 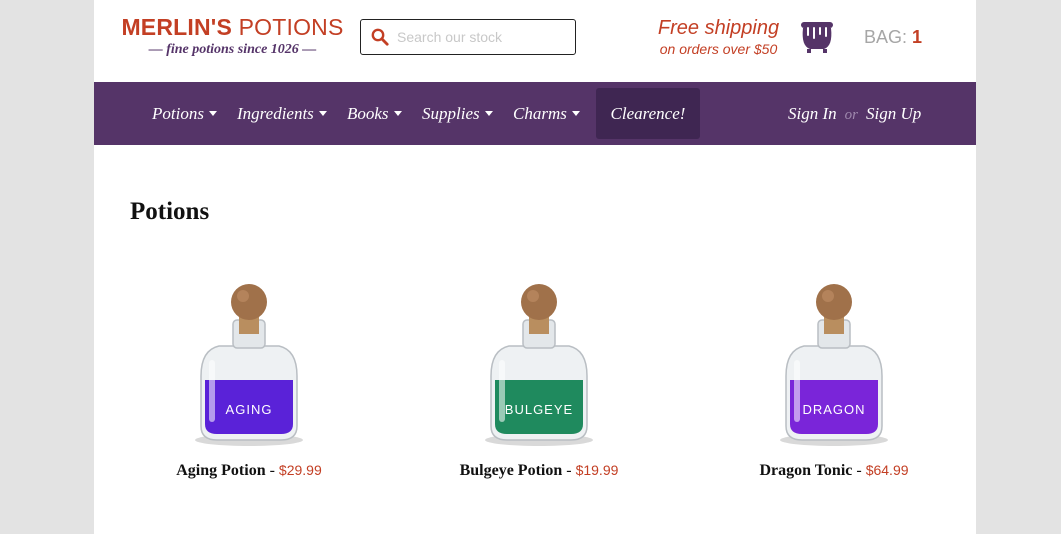 What do you see at coordinates (368, 113) in the screenshot?
I see `nav-item-label: Books` at bounding box center [368, 113].